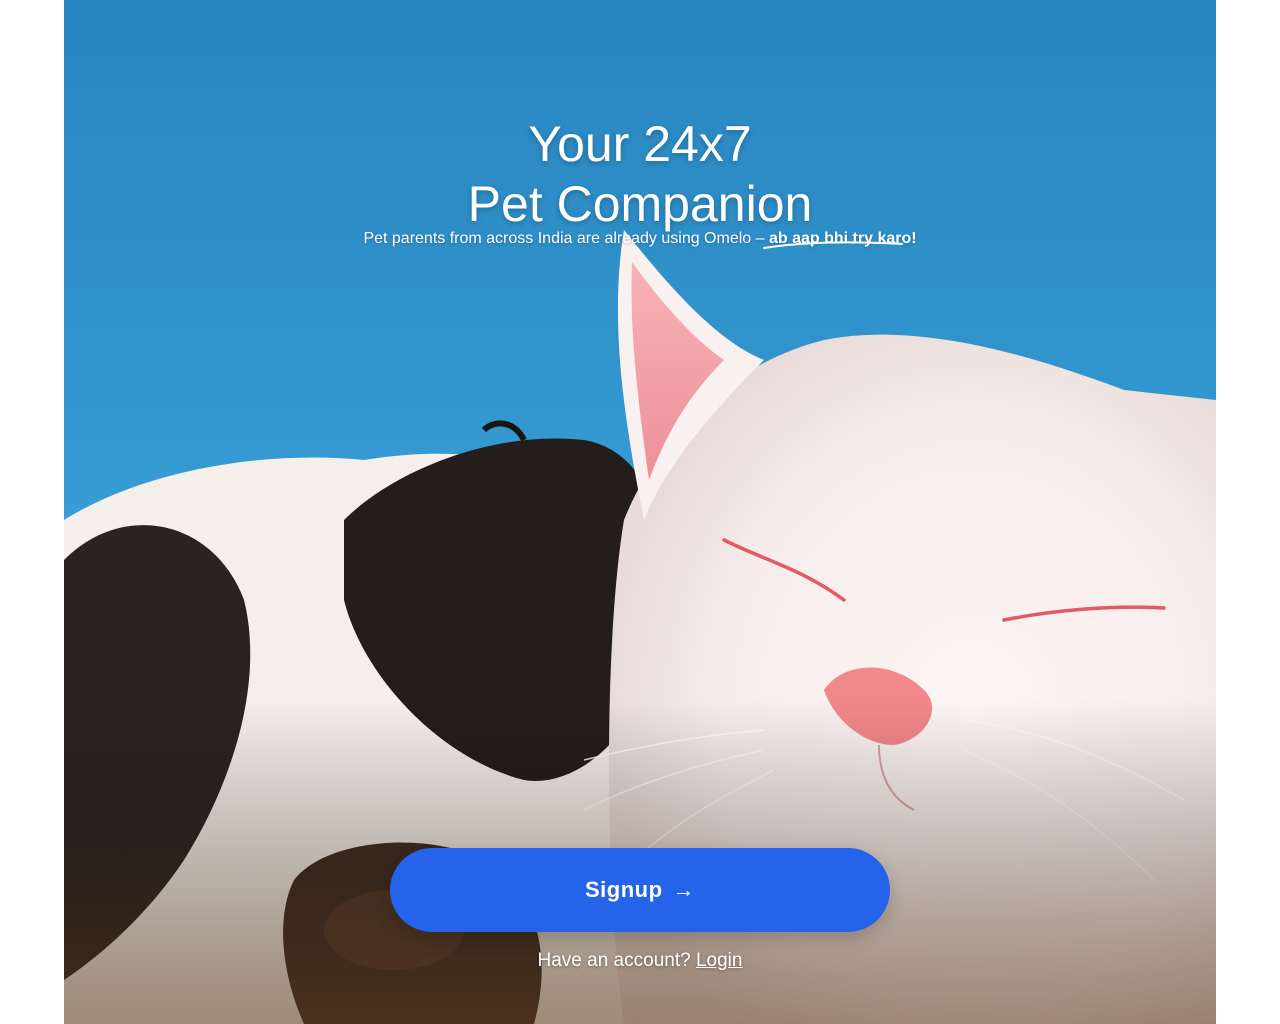 The width and height of the screenshot is (1280, 1024). I want to click on title-line-1: Your 24x7, so click(640, 143).